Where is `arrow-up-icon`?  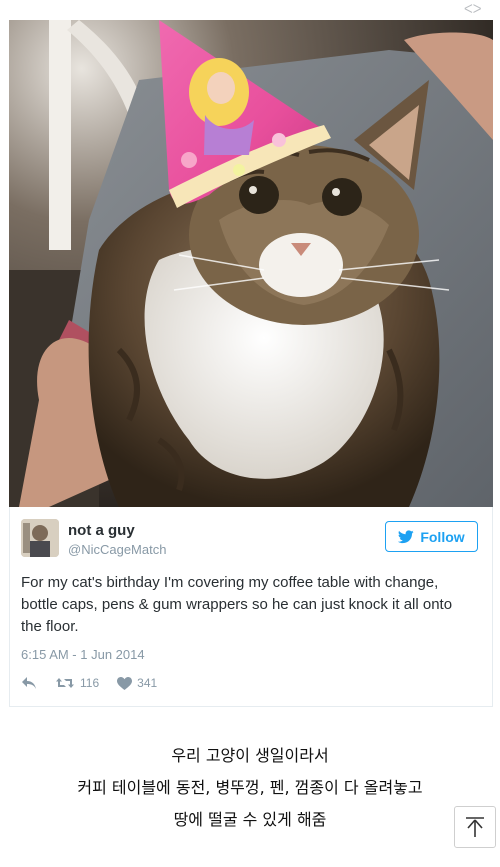 arrow-up-icon is located at coordinates (475, 827).